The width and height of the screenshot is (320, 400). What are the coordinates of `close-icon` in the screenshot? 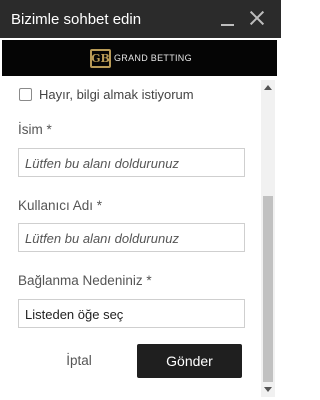 It's located at (257, 18).